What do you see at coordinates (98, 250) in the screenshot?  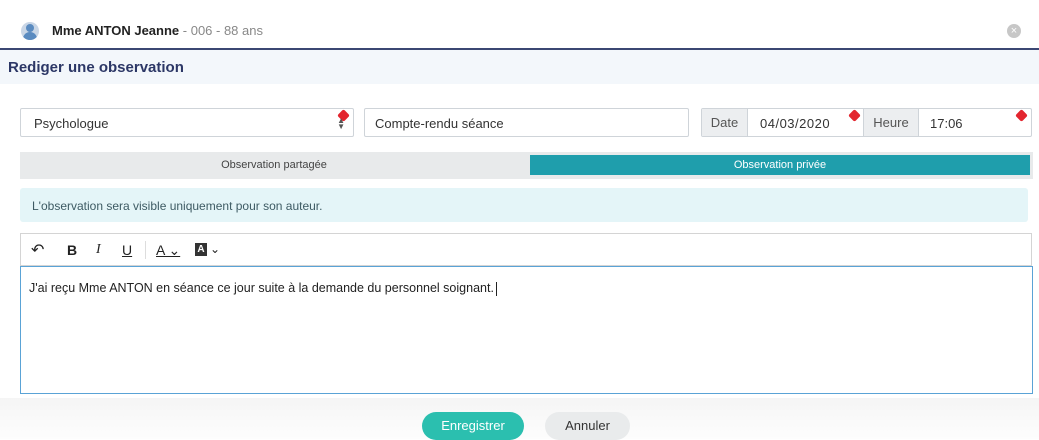 I see `italic-button: I` at bounding box center [98, 250].